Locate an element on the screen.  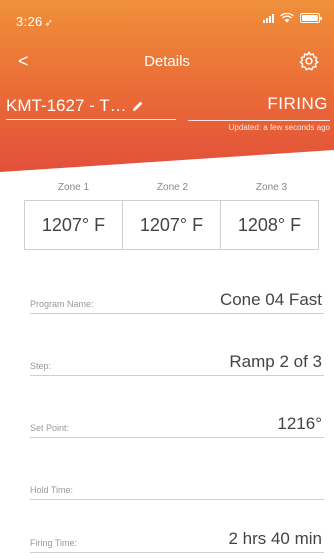
battery-icon is located at coordinates (311, 18).